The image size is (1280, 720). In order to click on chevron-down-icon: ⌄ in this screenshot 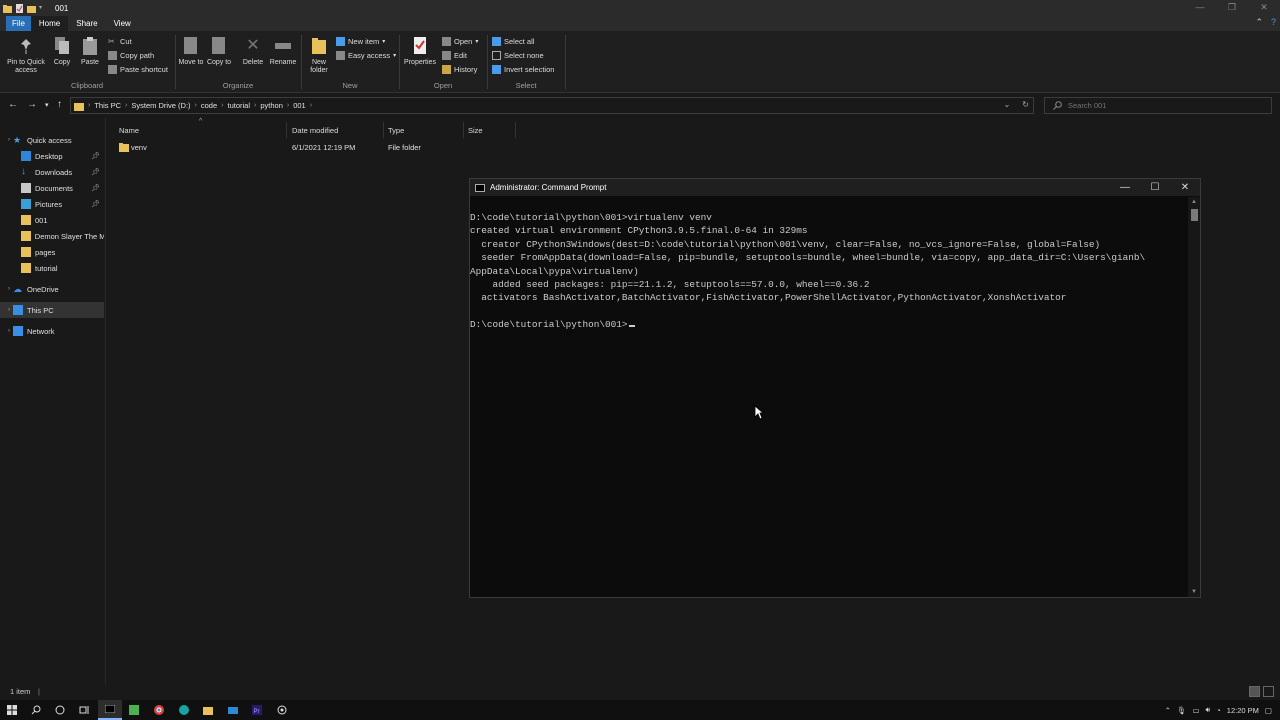, I will do `click(1007, 104)`.